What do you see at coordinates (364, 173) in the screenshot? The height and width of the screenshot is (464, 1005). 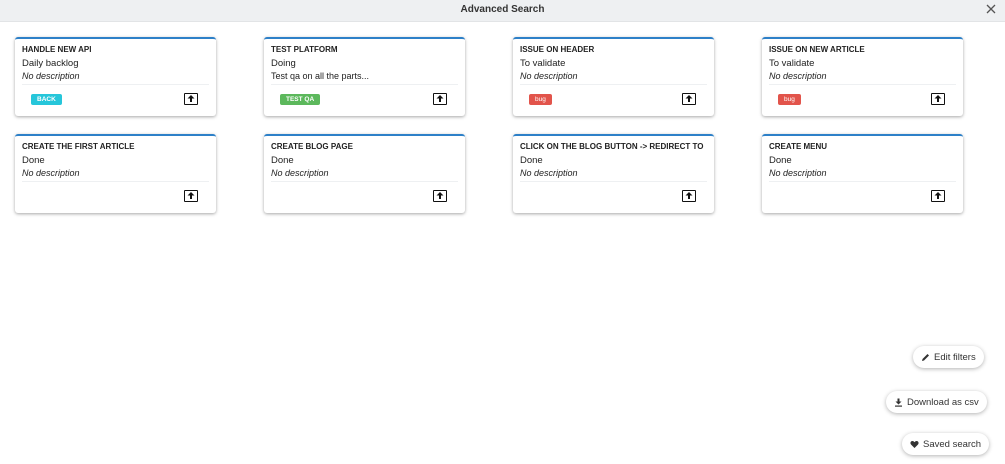 I see `card-item: CREATE BLOG PAGE Done No description` at bounding box center [364, 173].